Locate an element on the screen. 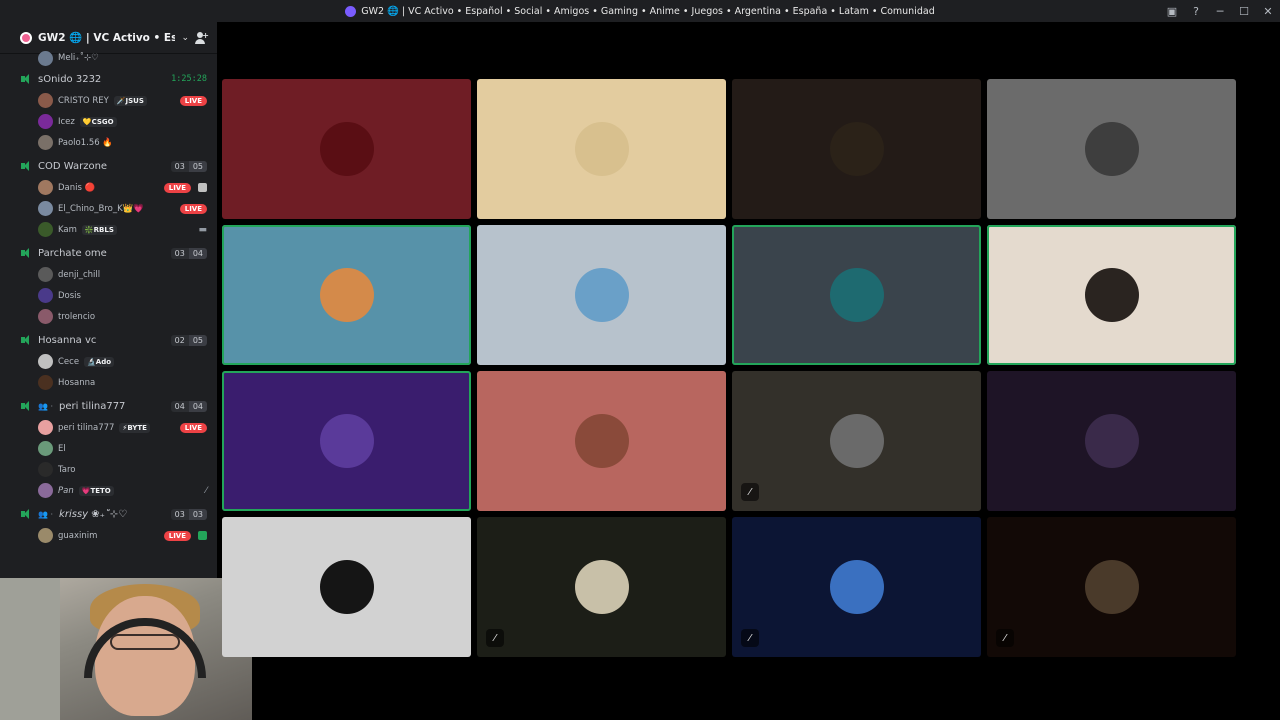 Image resolution: width=1280 pixels, height=720 pixels. voice-member: Danis 🔴 LIVE is located at coordinates (108, 187).